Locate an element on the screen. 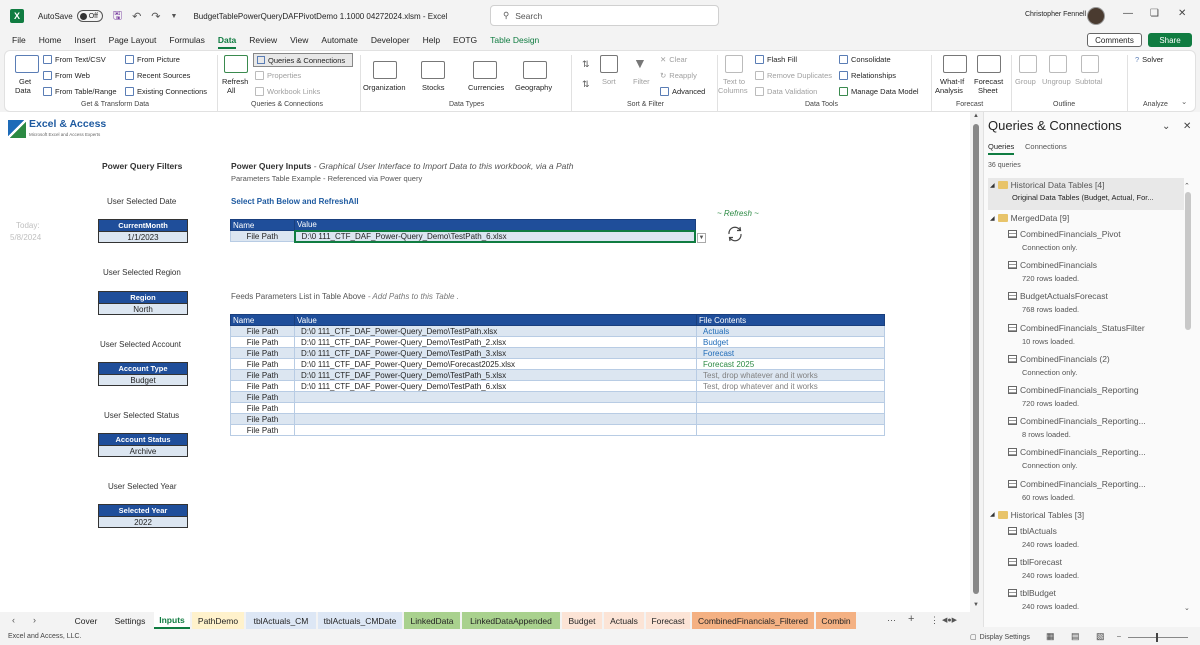 The width and height of the screenshot is (1200, 645). pane-close-icon: ✕ is located at coordinates (1187, 126).